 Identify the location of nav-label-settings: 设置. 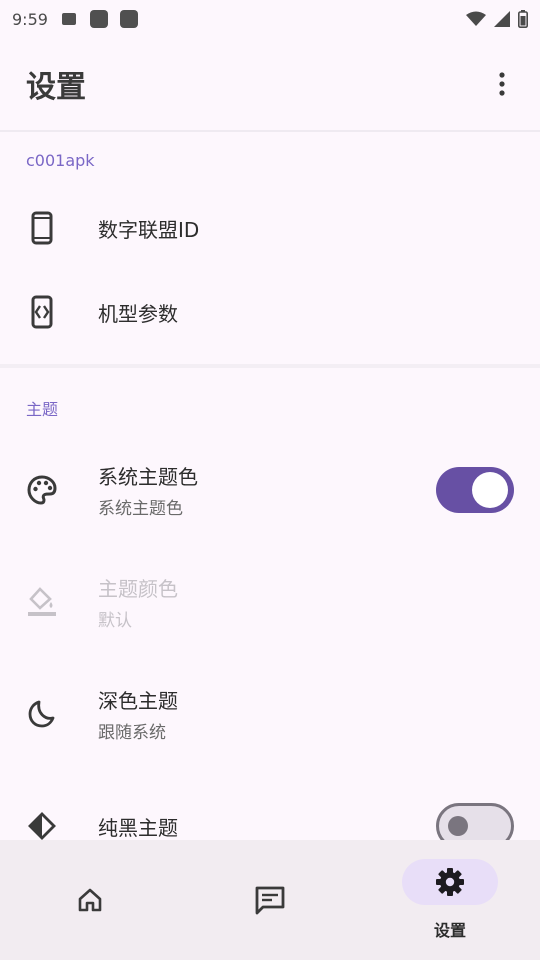
(449, 930).